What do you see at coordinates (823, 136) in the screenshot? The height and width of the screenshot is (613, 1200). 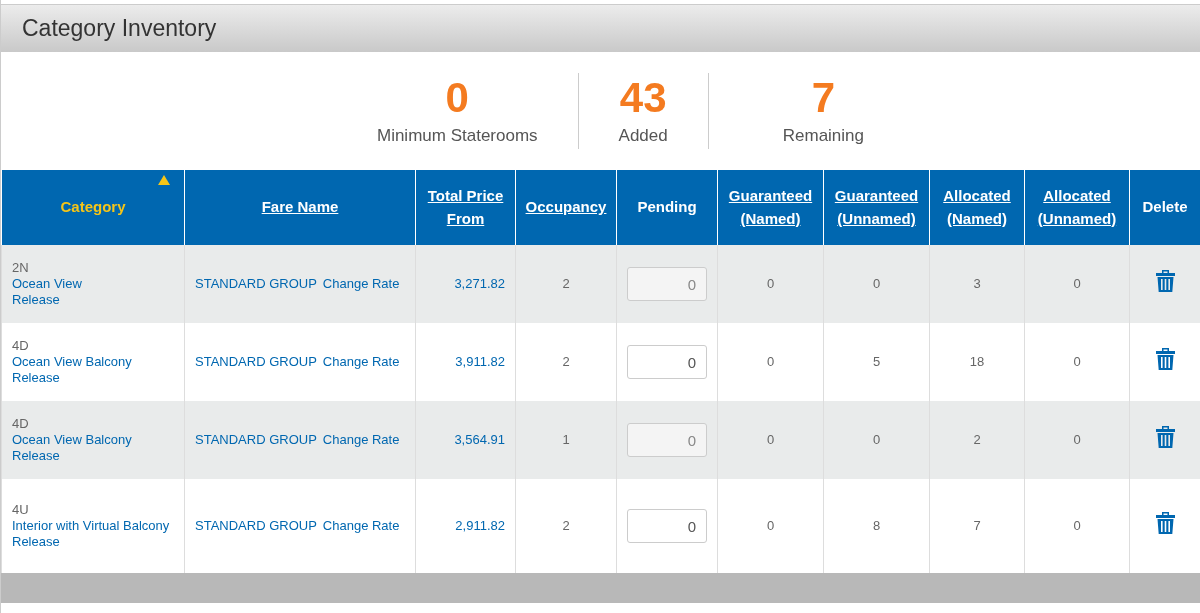 I see `stat-label: Remaining` at bounding box center [823, 136].